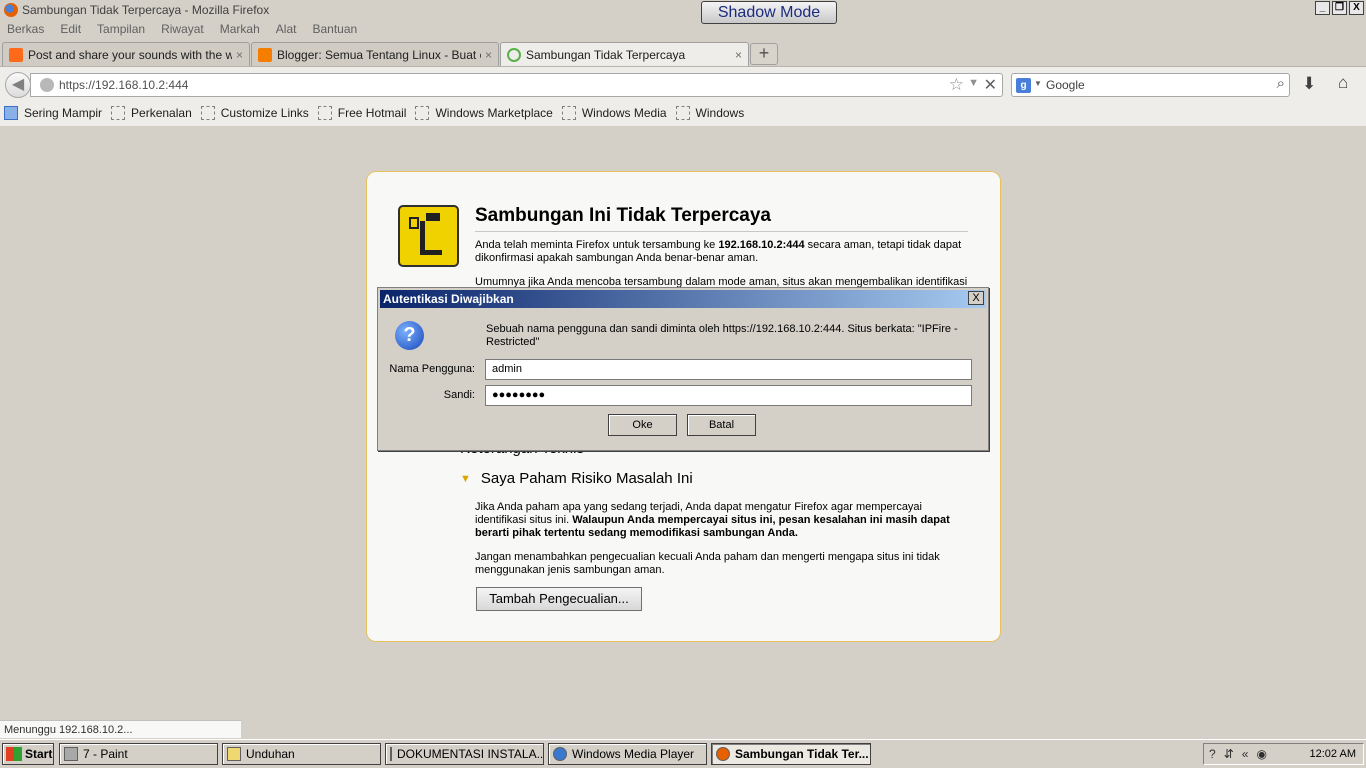  What do you see at coordinates (14, 754) in the screenshot?
I see `windows-logo-icon` at bounding box center [14, 754].